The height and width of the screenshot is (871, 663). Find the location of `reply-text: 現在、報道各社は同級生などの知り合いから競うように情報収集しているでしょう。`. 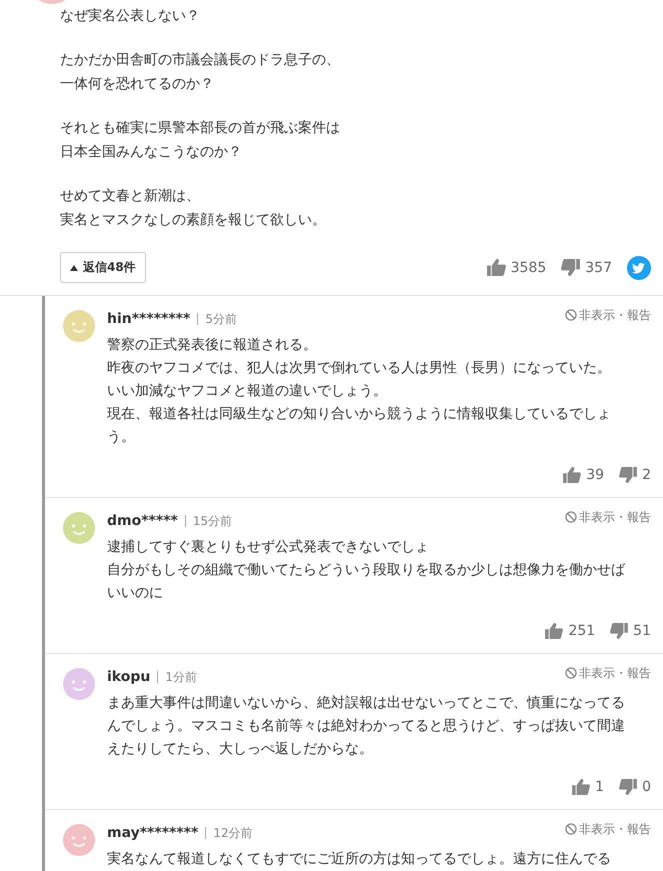

reply-text: 現在、報道各社は同級生などの知り合いから競うように情報収集しているでしょう。 is located at coordinates (359, 426).